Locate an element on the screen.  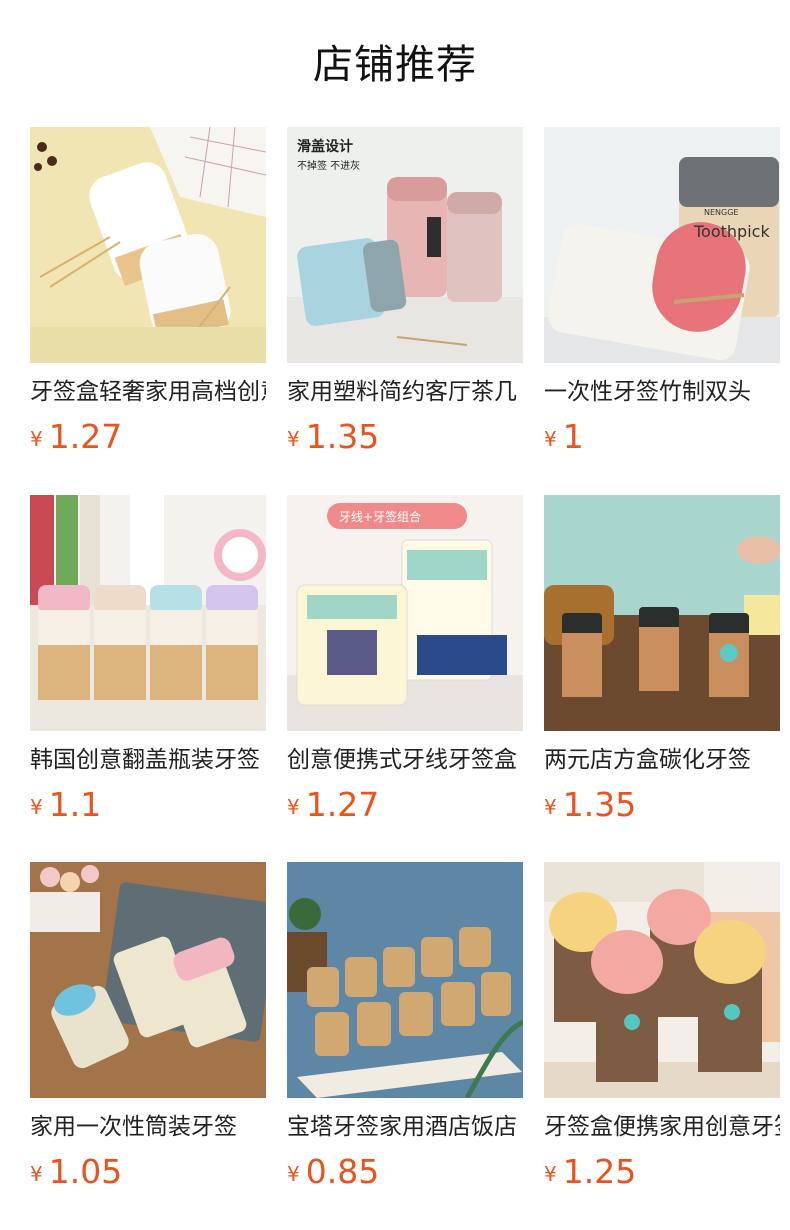
price-value: 1.05 is located at coordinates (85, 1171).